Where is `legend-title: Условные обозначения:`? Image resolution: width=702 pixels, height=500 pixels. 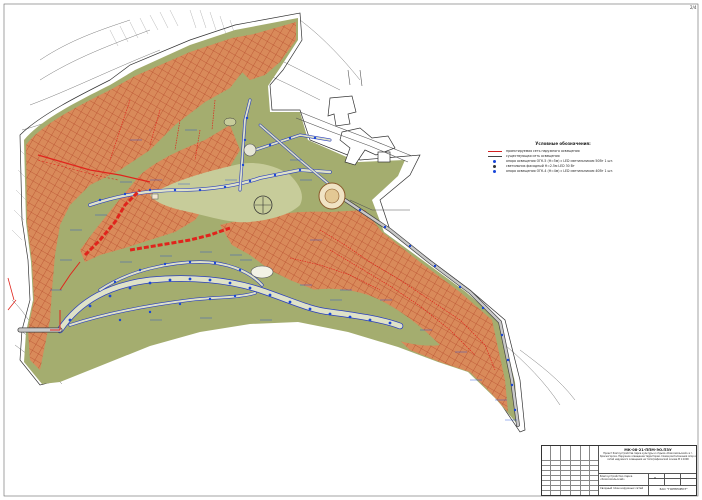 legend-title: Условные обозначения: is located at coordinates (563, 143).